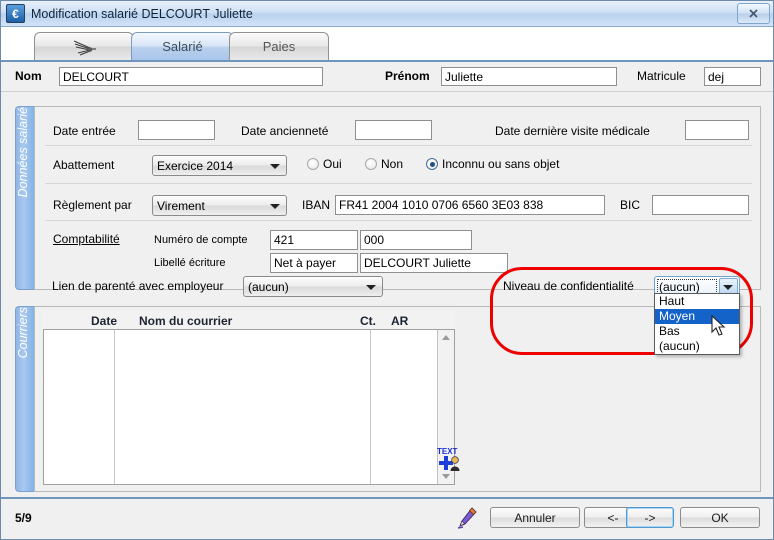 The image size is (774, 540). What do you see at coordinates (371, 164) in the screenshot?
I see `radio-non-dot` at bounding box center [371, 164].